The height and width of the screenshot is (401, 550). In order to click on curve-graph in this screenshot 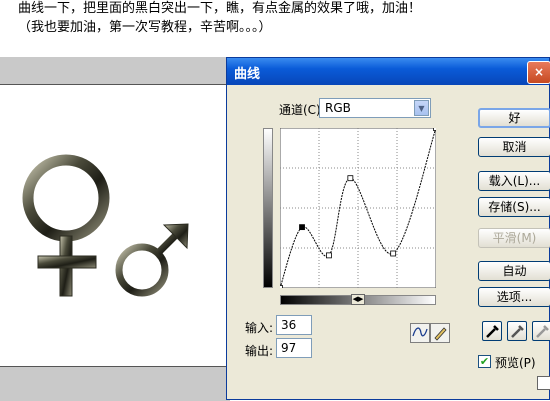, I will do `click(358, 208)`.